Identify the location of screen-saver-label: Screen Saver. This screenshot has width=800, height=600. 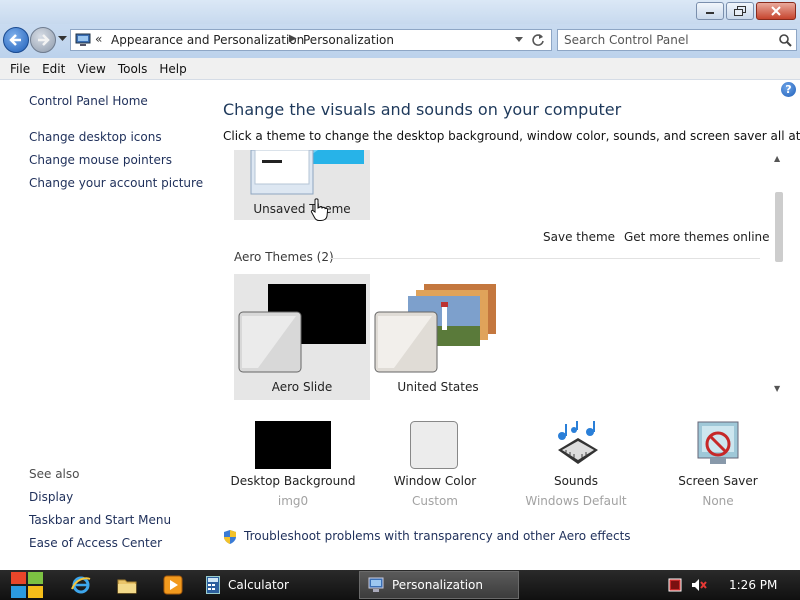
(718, 481).